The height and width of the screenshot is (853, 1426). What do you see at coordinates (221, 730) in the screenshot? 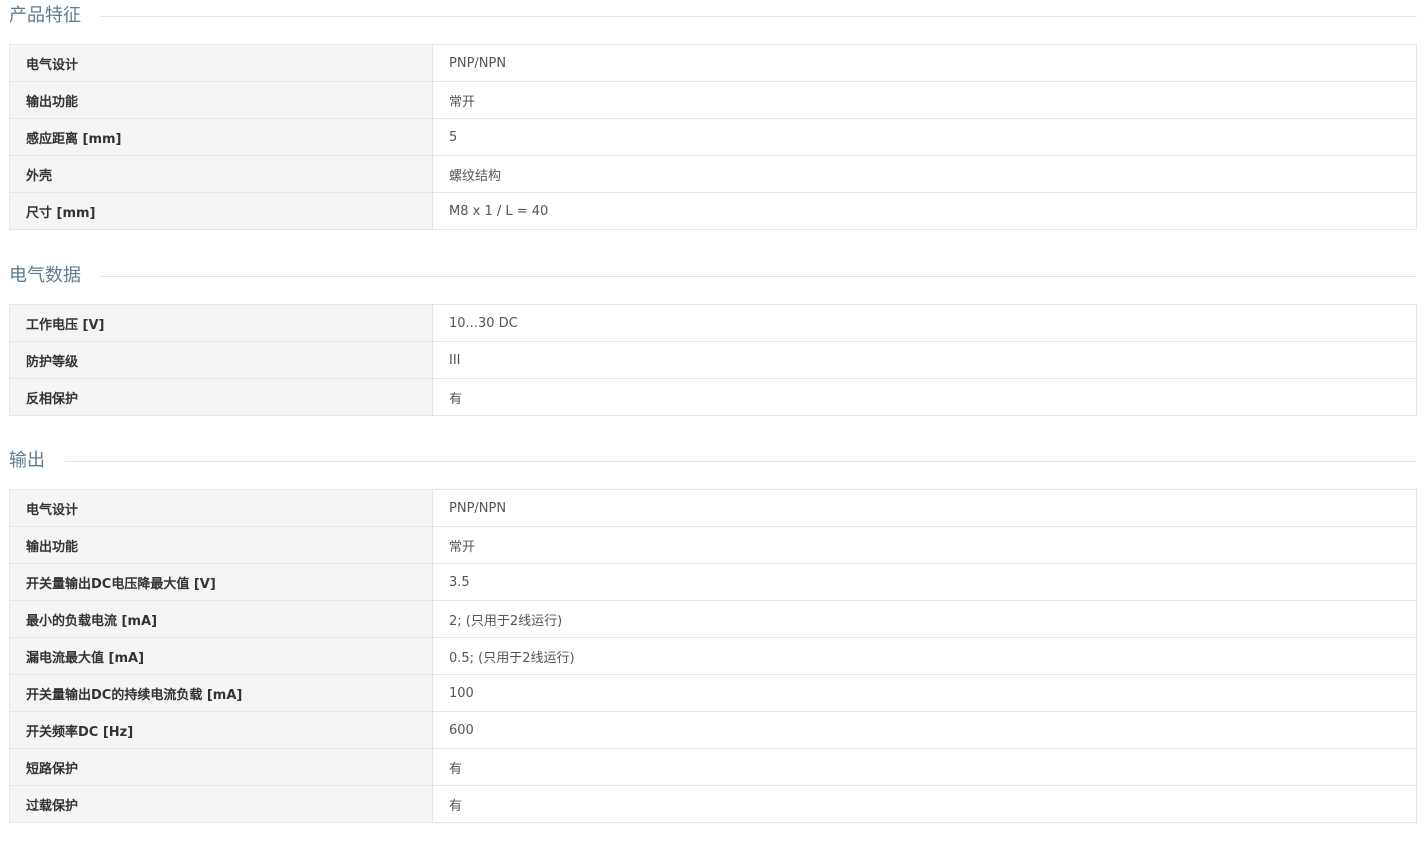
I see `spec-label: 开关频率DC [Hz]` at bounding box center [221, 730].